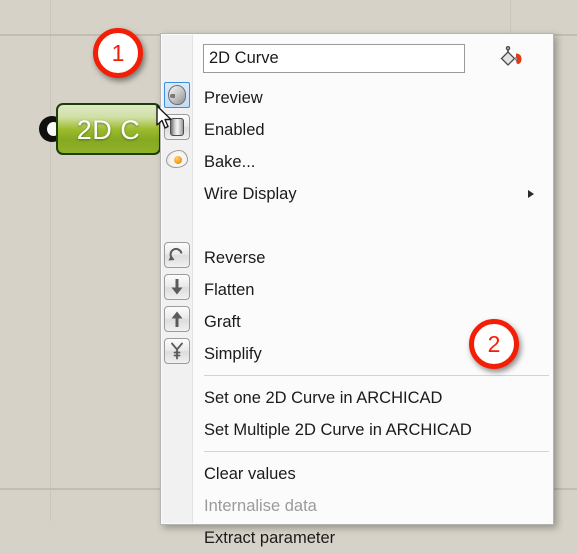 This screenshot has width=577, height=554. I want to click on graft-arrow-up-icon, so click(177, 319).